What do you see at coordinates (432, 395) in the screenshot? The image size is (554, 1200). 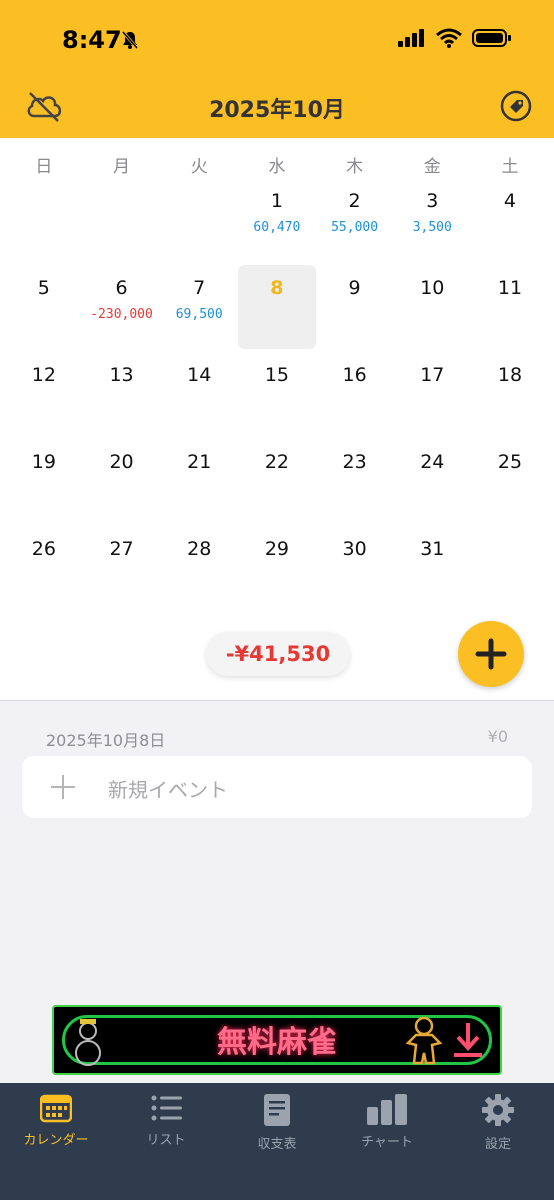 I see `calendar-day: 17` at bounding box center [432, 395].